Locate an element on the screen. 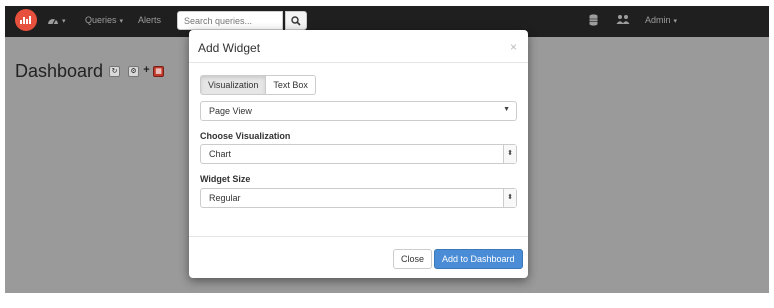 The height and width of the screenshot is (308, 774). query-select: Page View ▼ is located at coordinates (358, 111).